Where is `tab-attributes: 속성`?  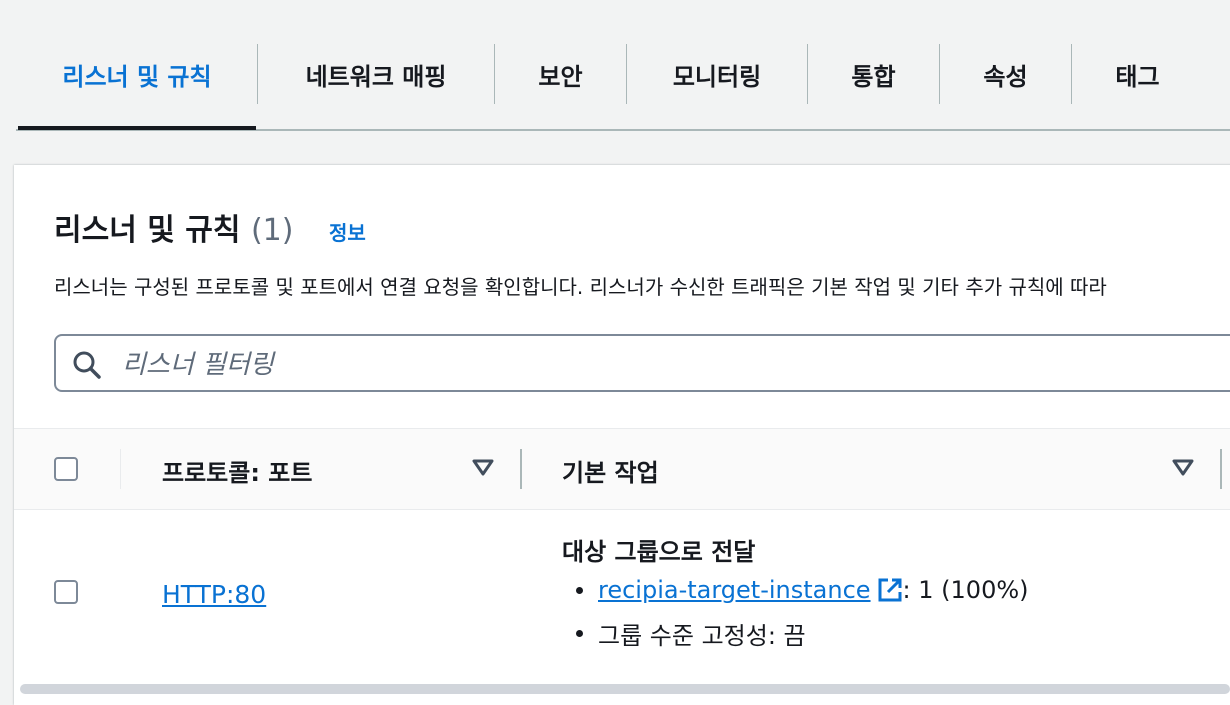
tab-attributes: 속성 is located at coordinates (1005, 74).